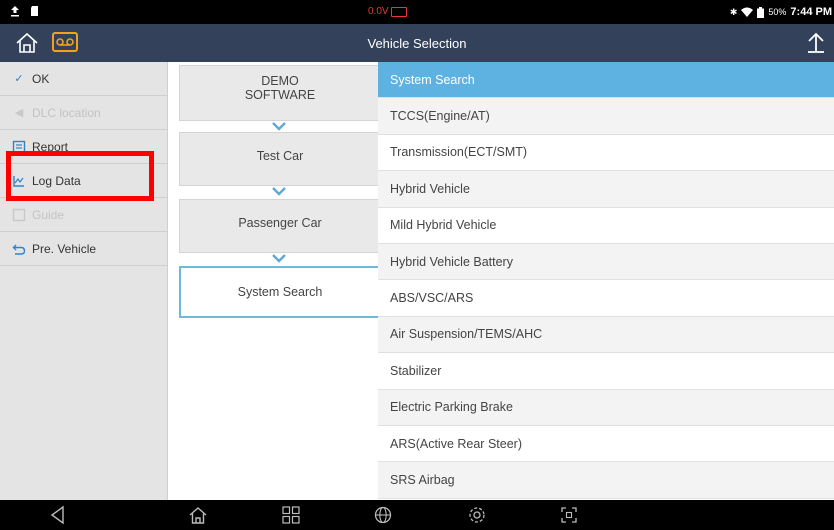 The image size is (834, 530). What do you see at coordinates (417, 515) in the screenshot?
I see `navigation-bar` at bounding box center [417, 515].